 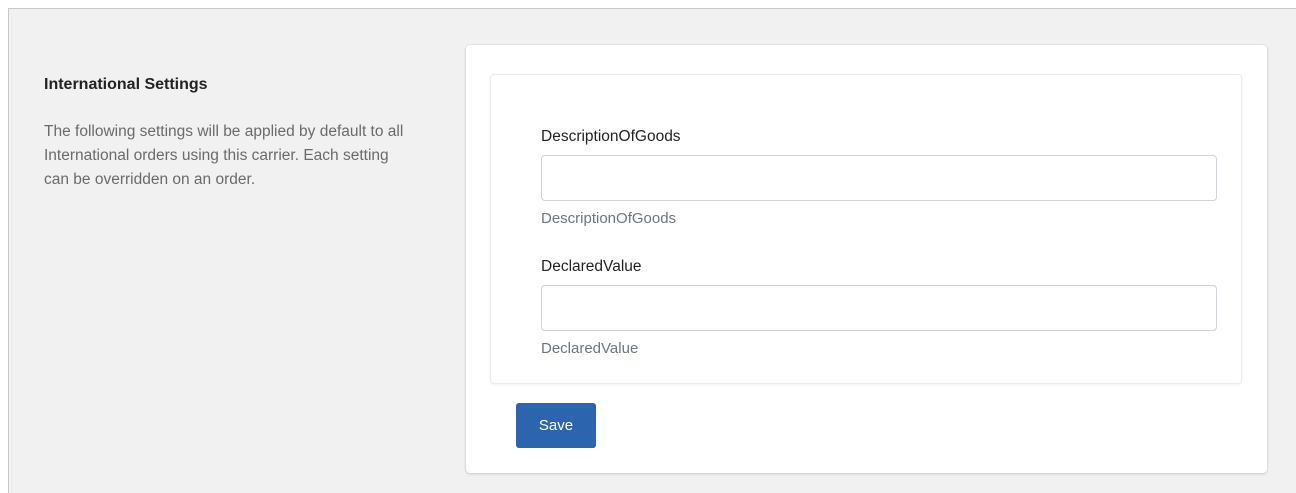 I want to click on description-of-goods-input, so click(x=879, y=178).